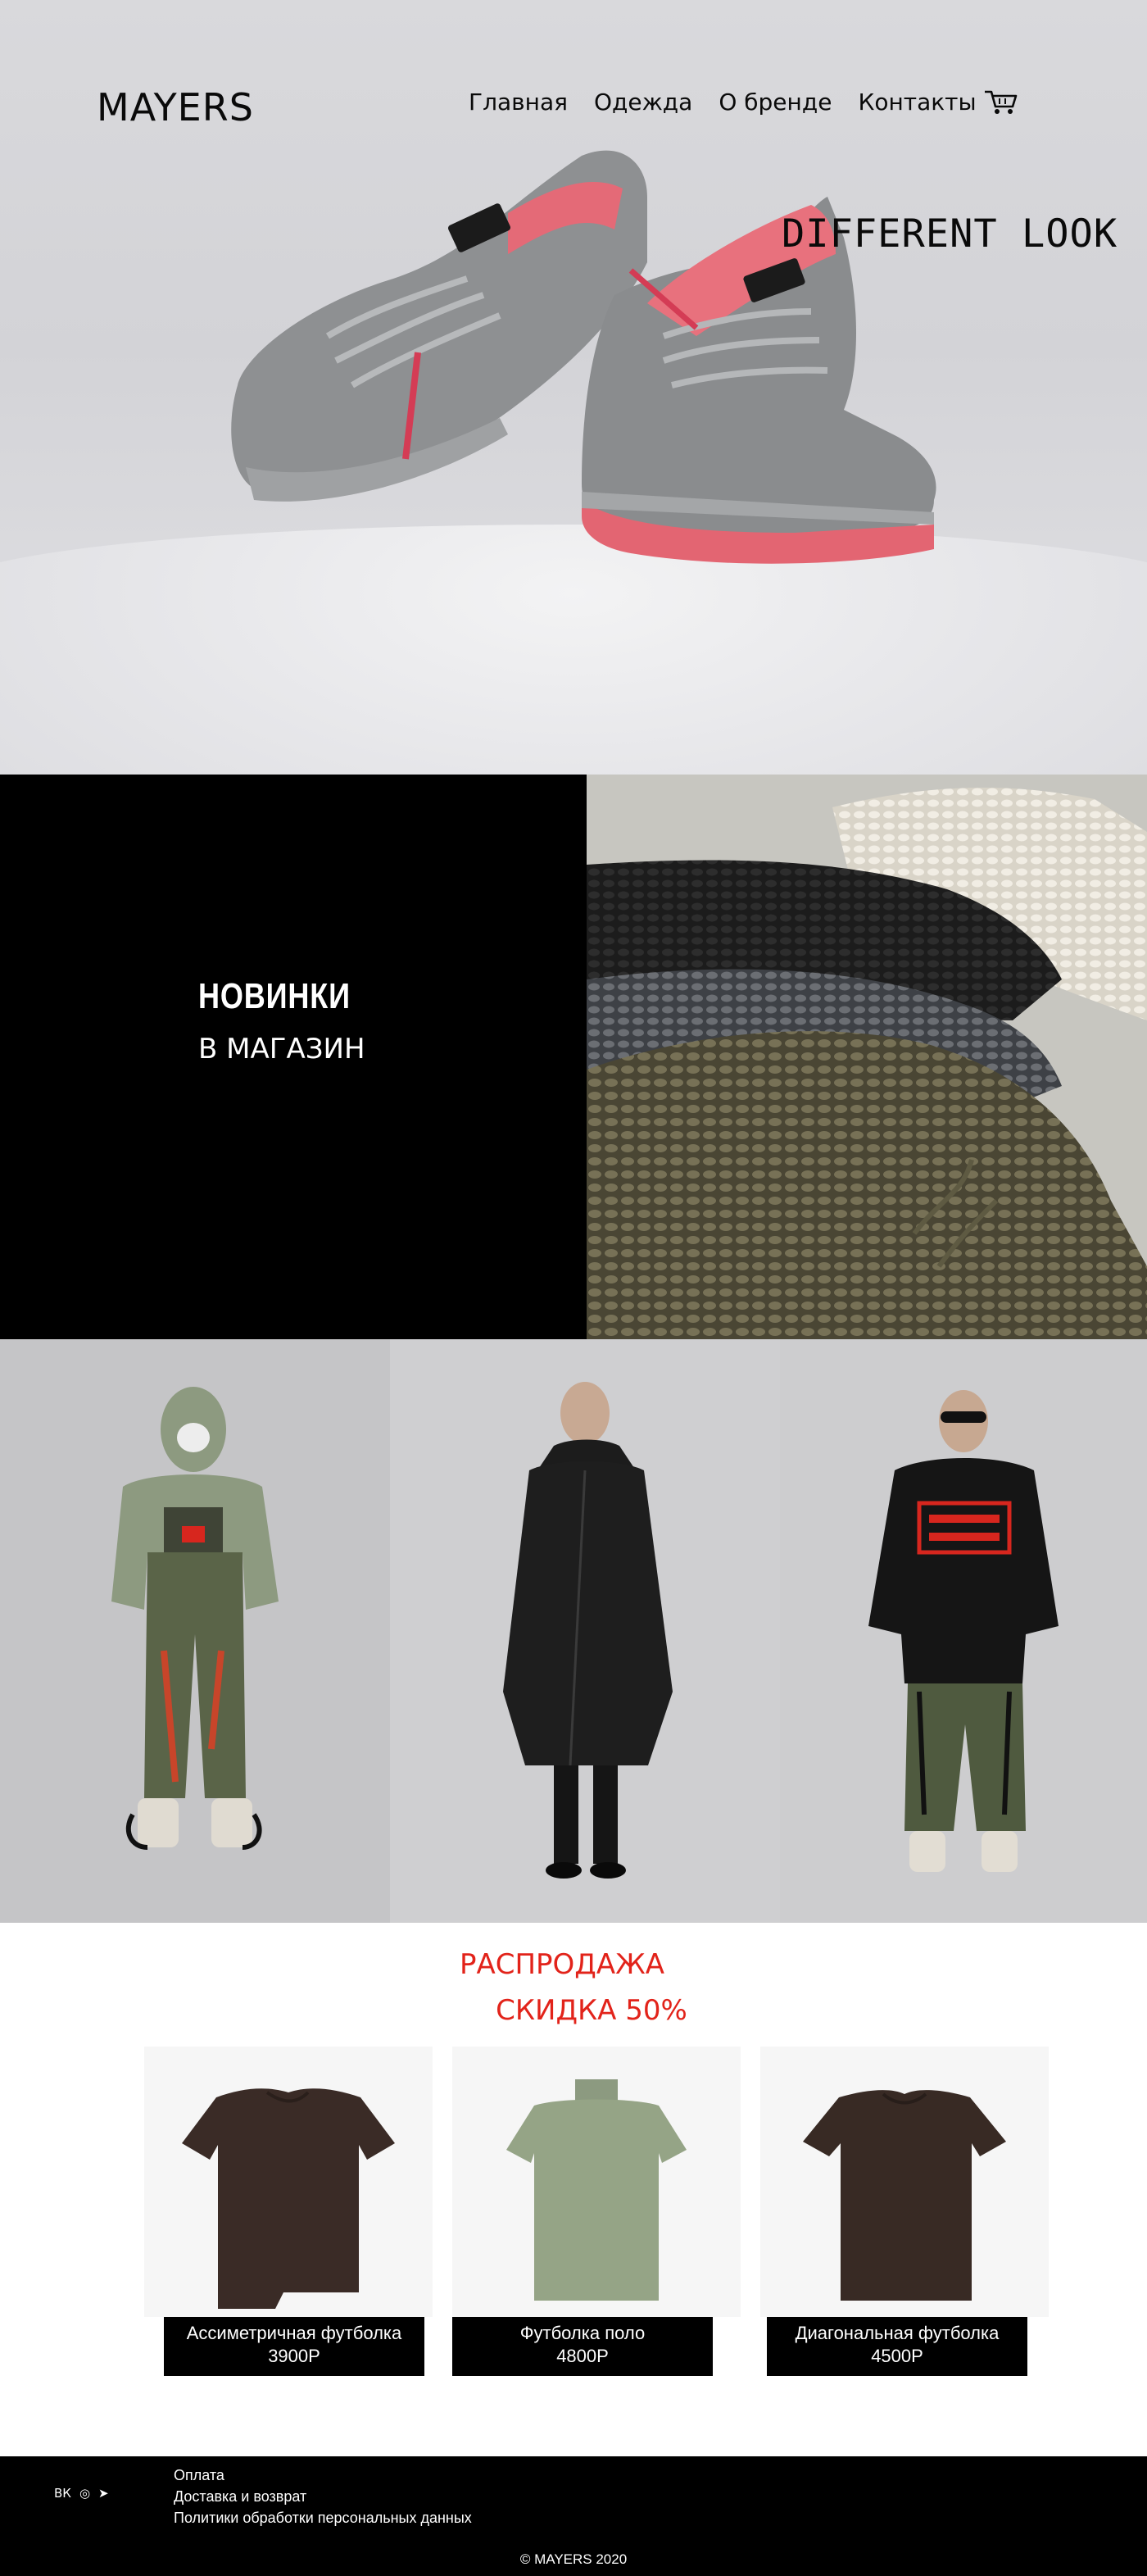  What do you see at coordinates (897, 2356) in the screenshot?
I see `product-price: 4500Р` at bounding box center [897, 2356].